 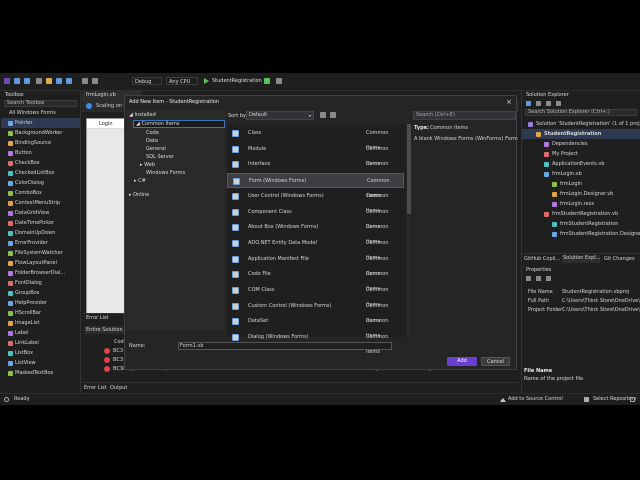 What do you see at coordinates (40, 133) in the screenshot?
I see `toolbox-item: BackgroundWorker` at bounding box center [40, 133].